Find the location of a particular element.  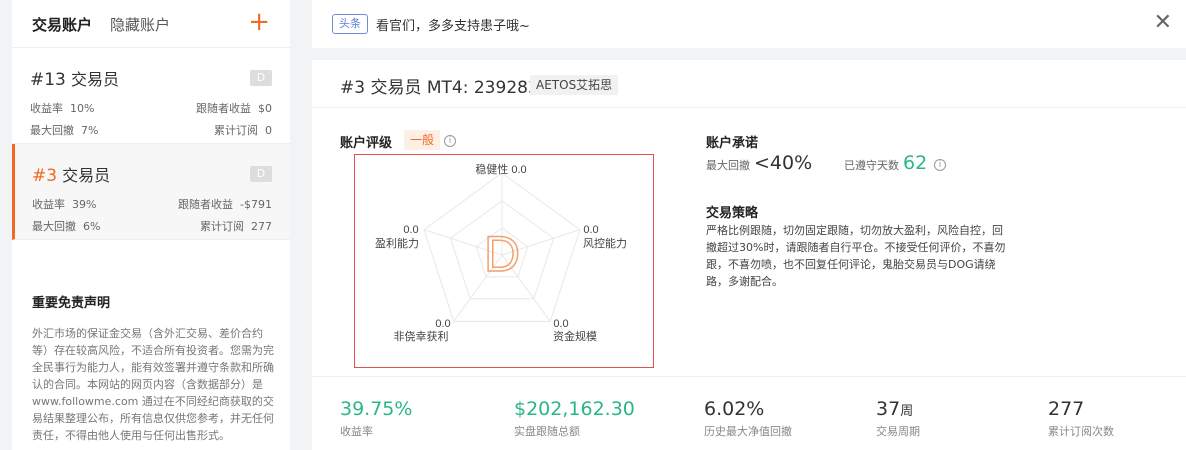

tab-hidden-accounts: 隐藏账户 is located at coordinates (140, 24).